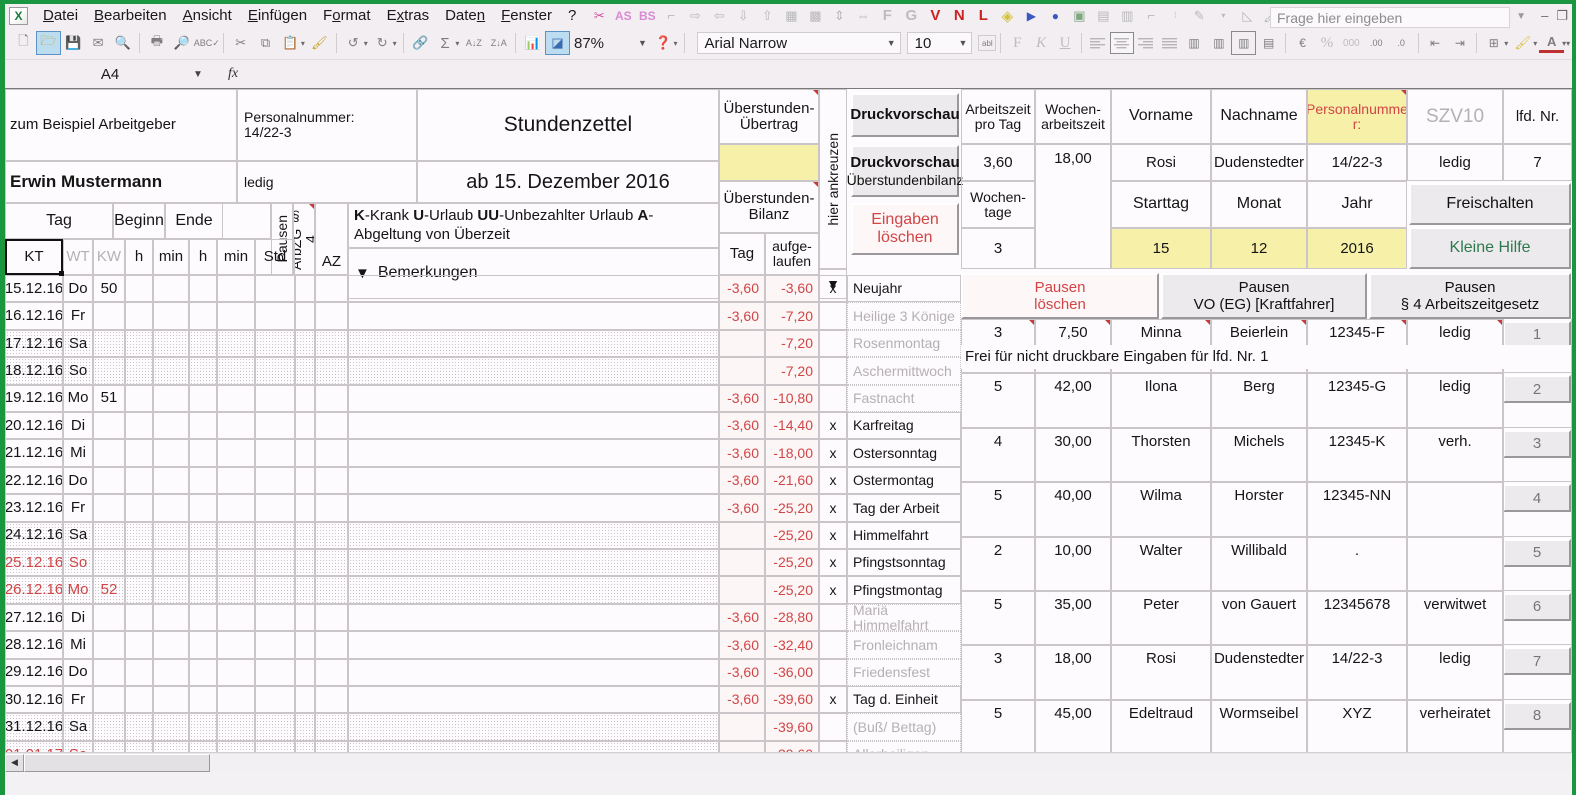  Describe the element at coordinates (1455, 618) in the screenshot. I see `employee-cell-szv: verwitwet` at that location.